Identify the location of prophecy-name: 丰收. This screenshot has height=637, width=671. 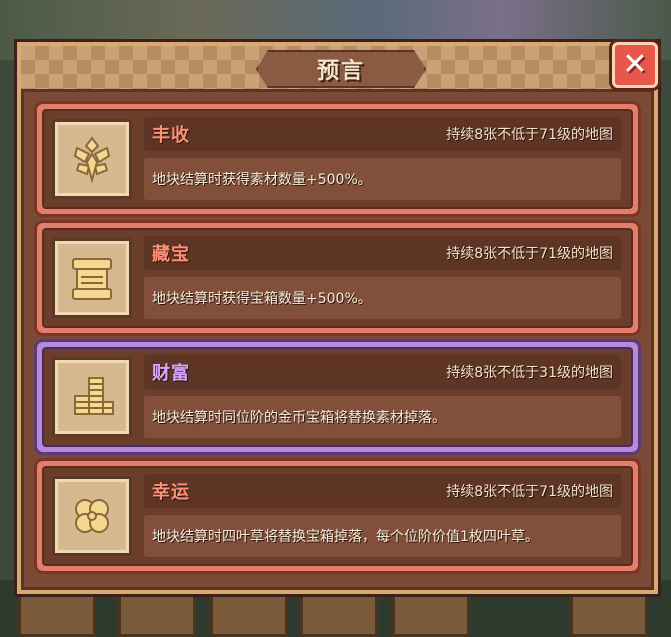
(171, 135).